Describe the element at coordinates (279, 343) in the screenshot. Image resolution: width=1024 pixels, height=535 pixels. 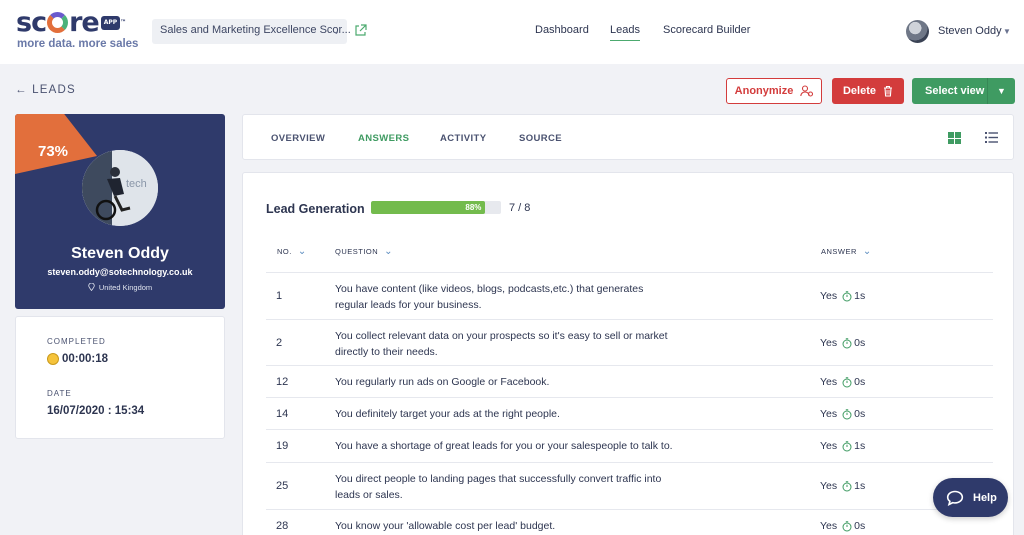
I see `row-number: 2` at that location.